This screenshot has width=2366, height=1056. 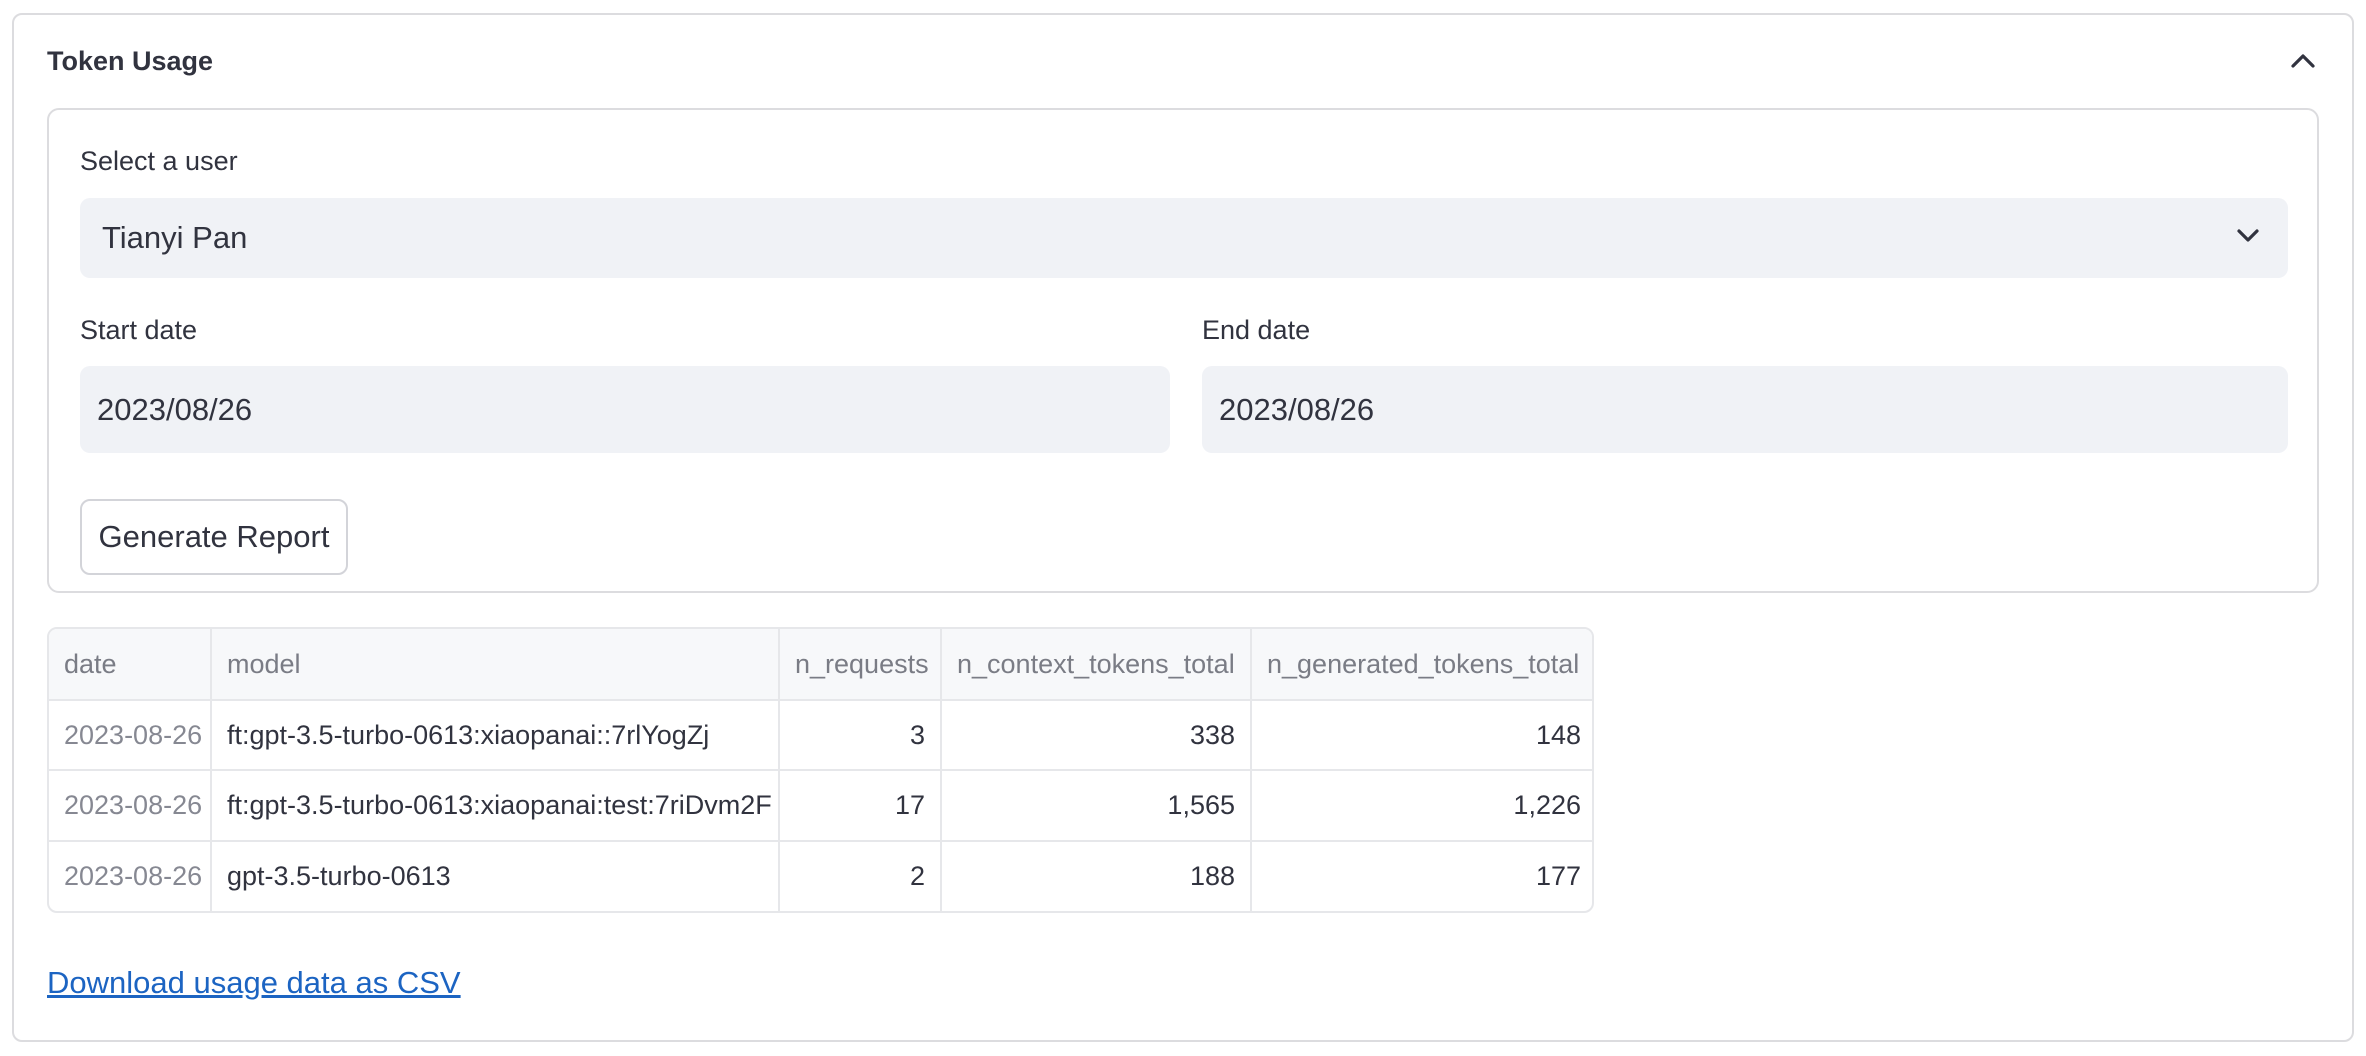 I want to click on table-cell: 148, so click(x=1421, y=736).